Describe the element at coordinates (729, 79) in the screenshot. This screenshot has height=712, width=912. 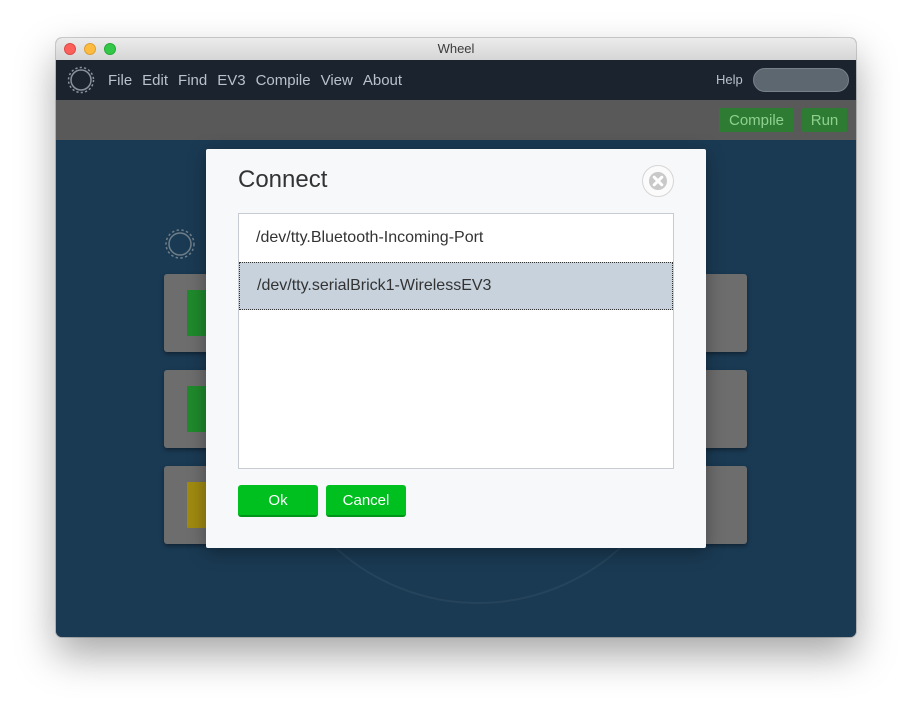
I see `help-label: Help` at that location.